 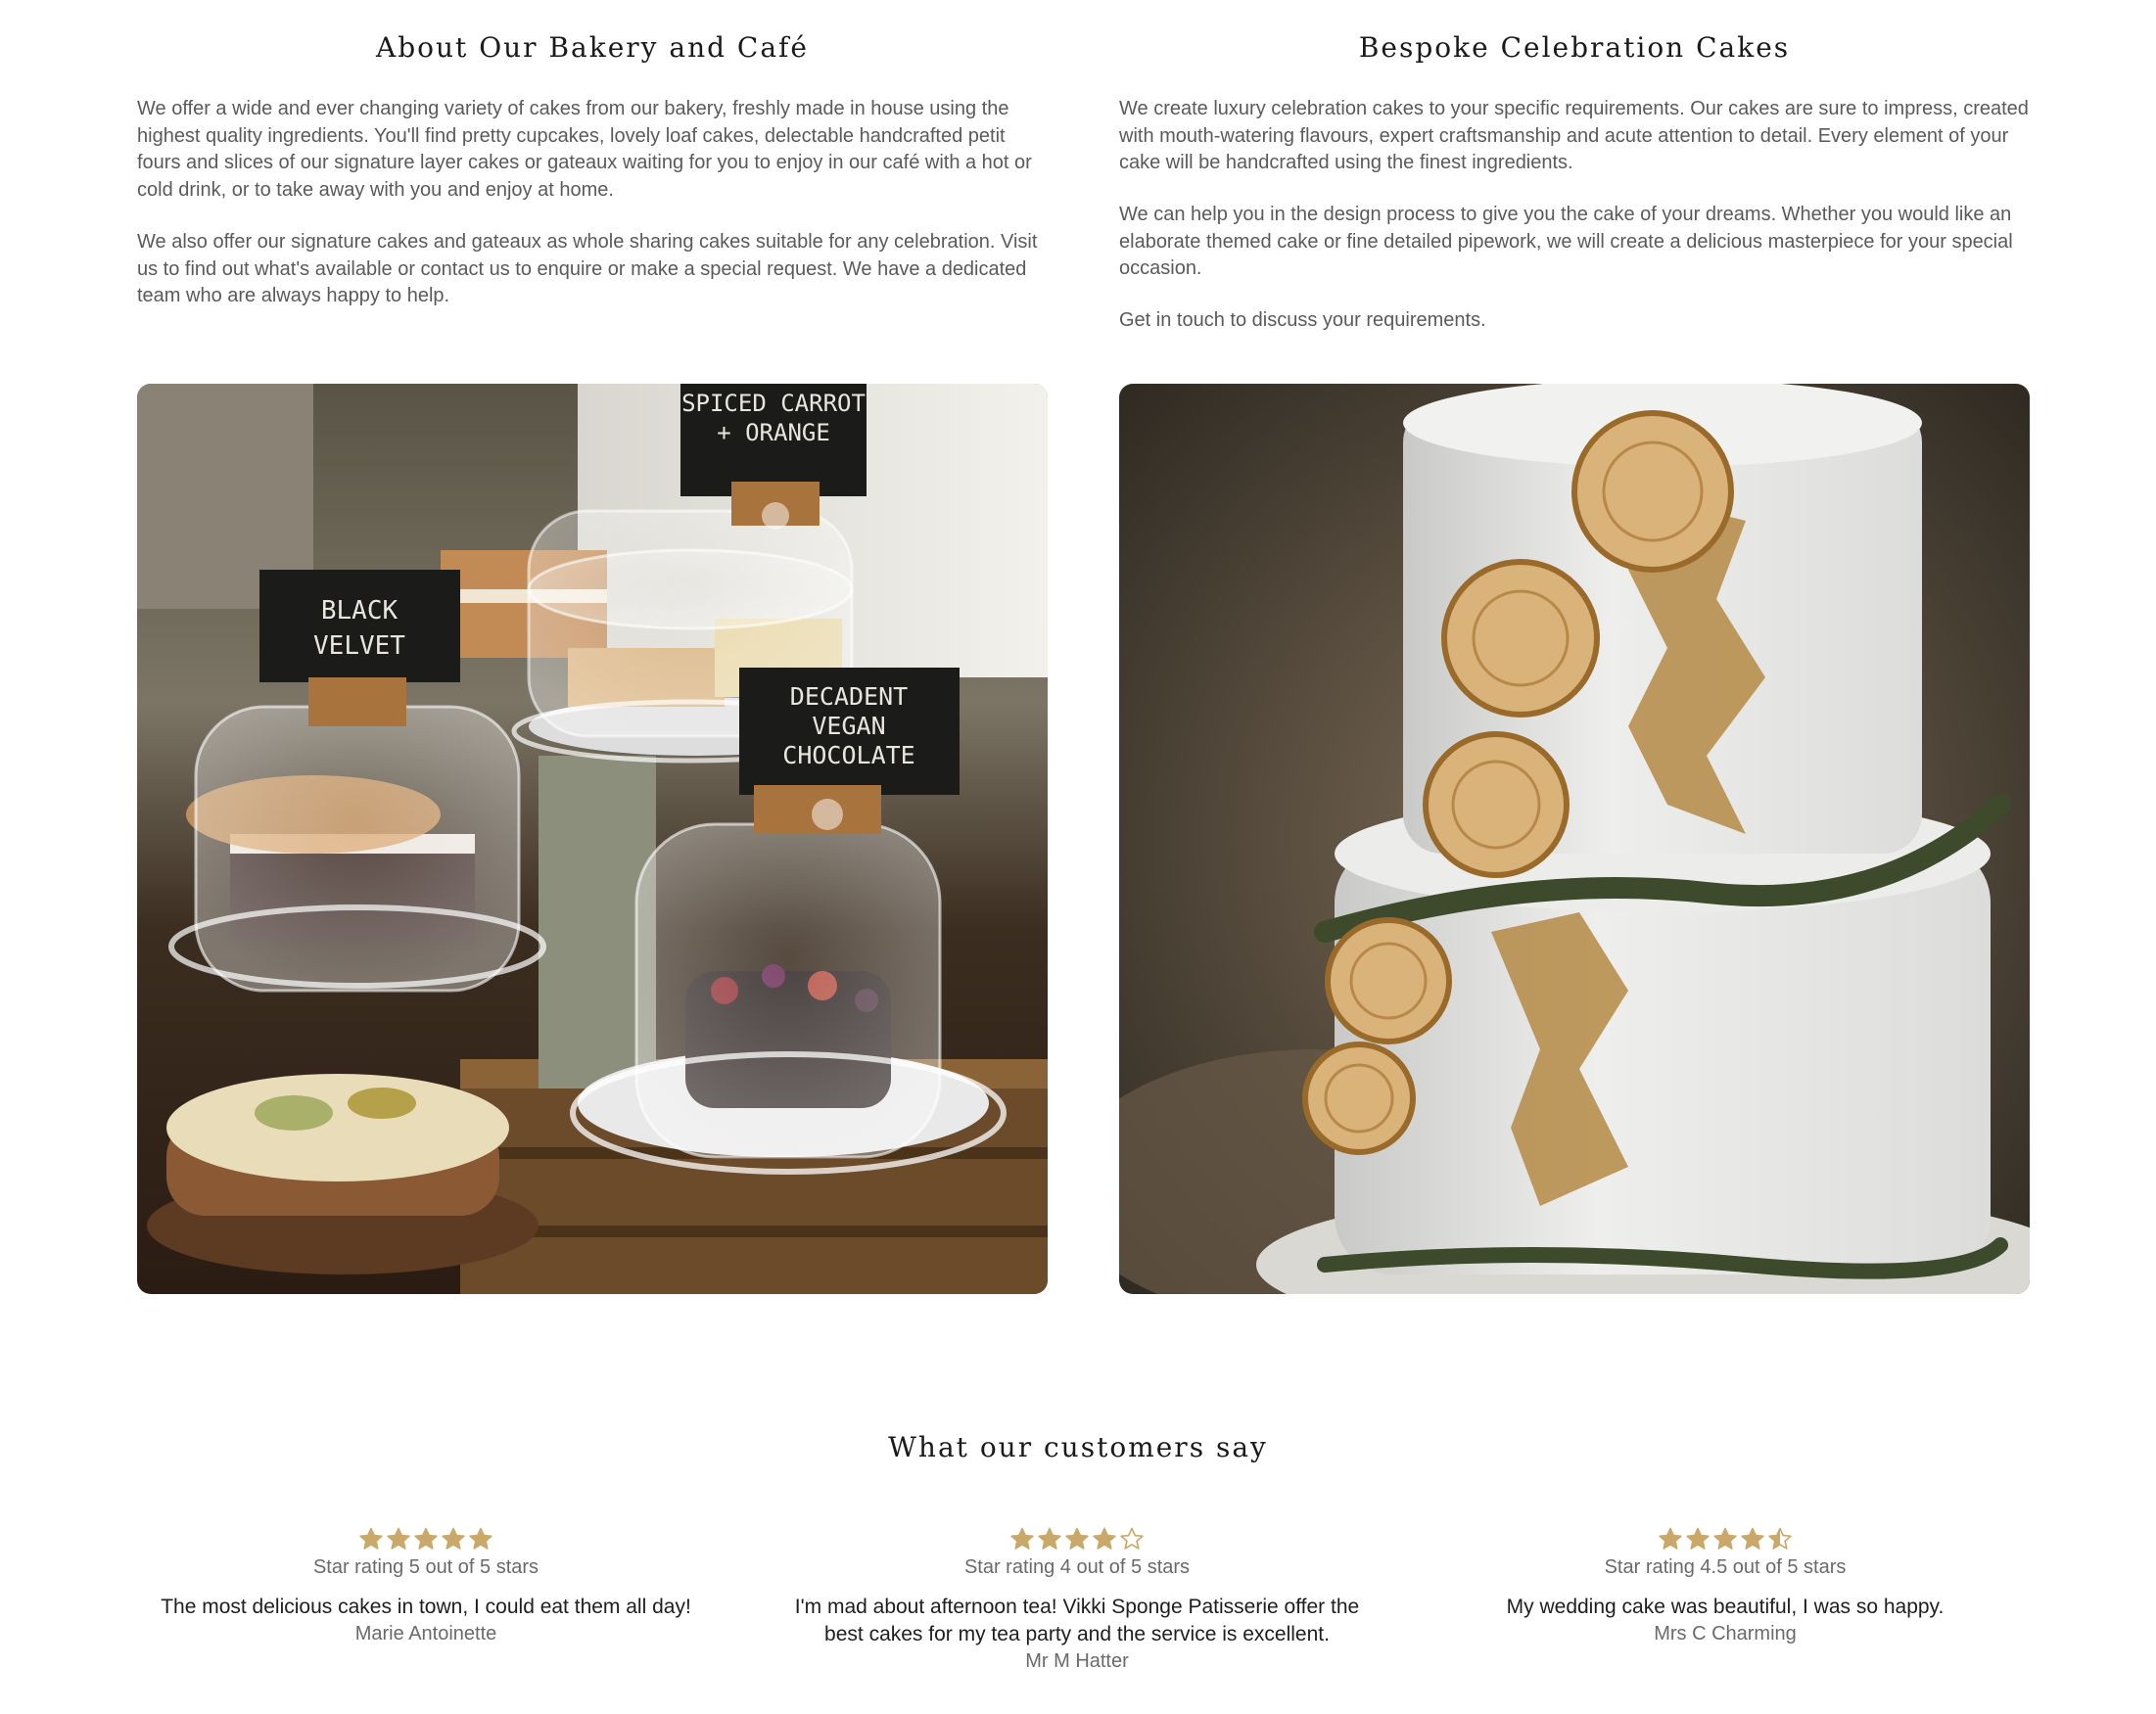 What do you see at coordinates (1077, 1661) in the screenshot?
I see `review-author: Mr M Hatter` at bounding box center [1077, 1661].